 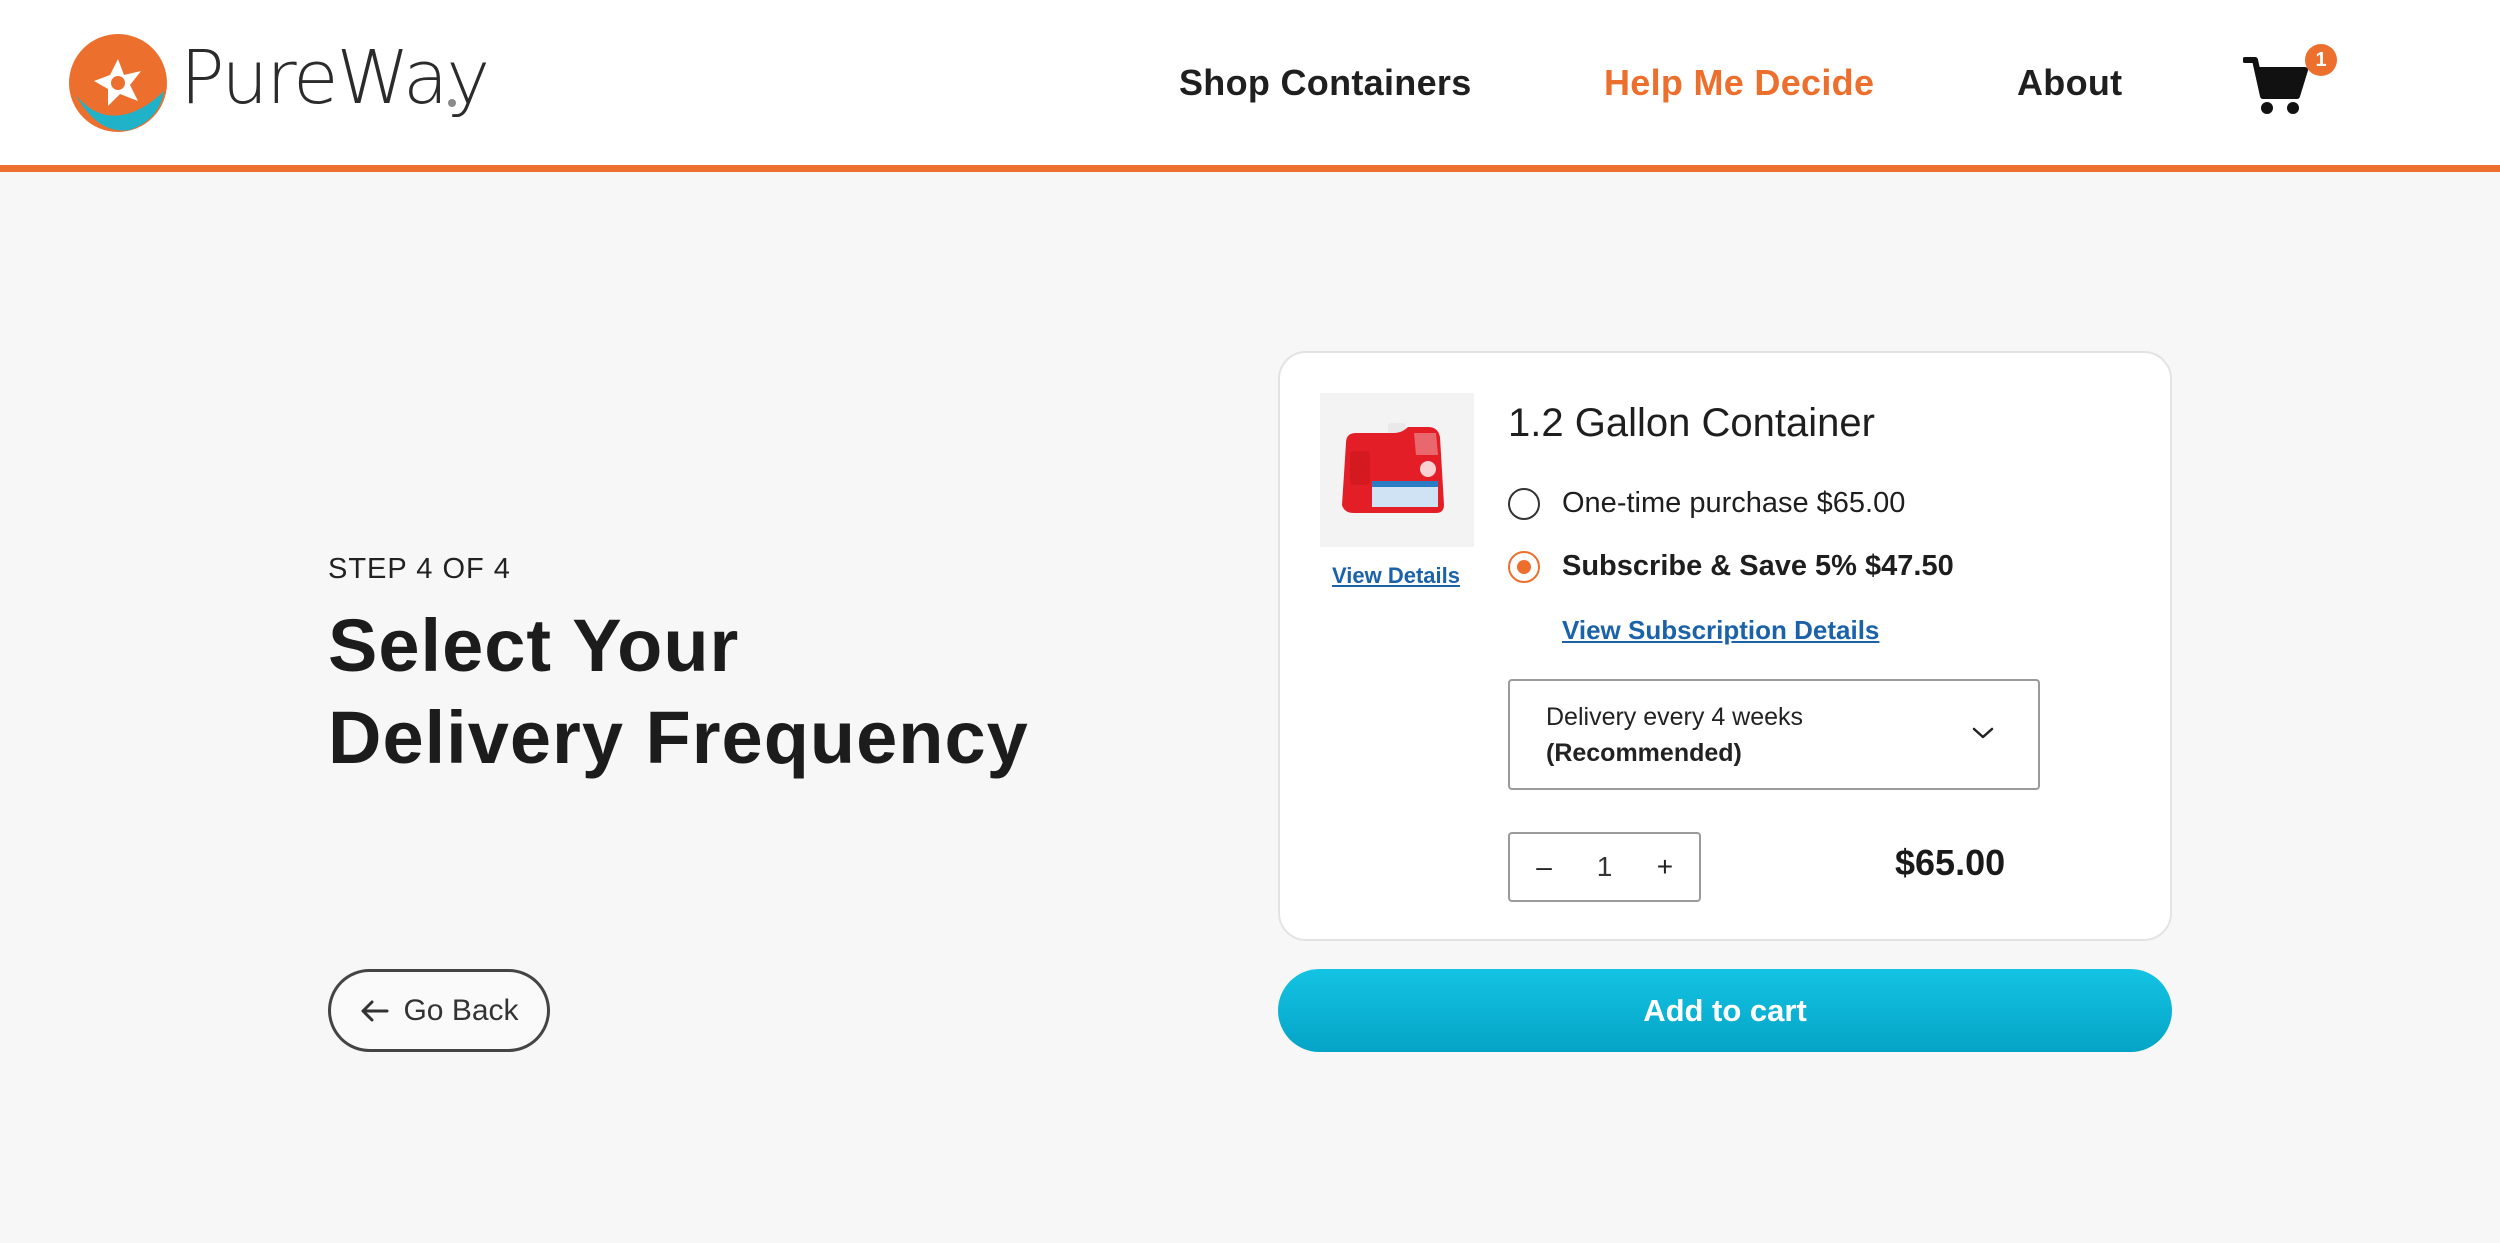 What do you see at coordinates (1524, 566) in the screenshot?
I see `subscribe-radio` at bounding box center [1524, 566].